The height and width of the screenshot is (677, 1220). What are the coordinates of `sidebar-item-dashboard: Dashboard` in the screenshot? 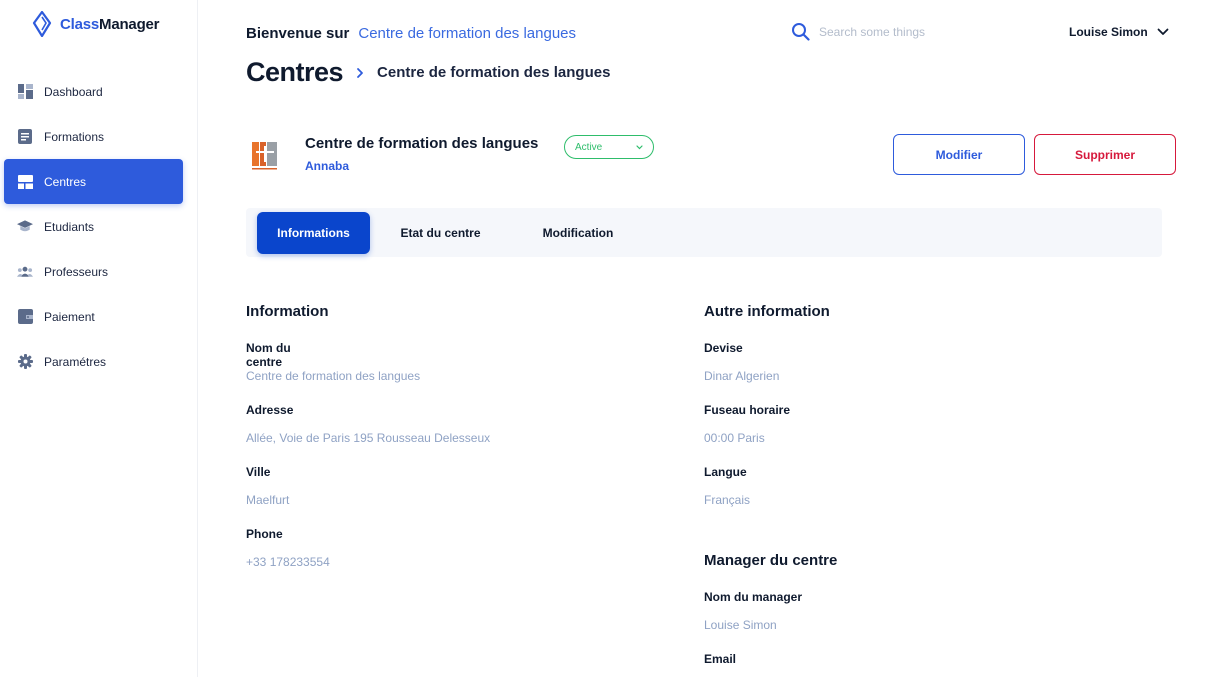 It's located at (99, 91).